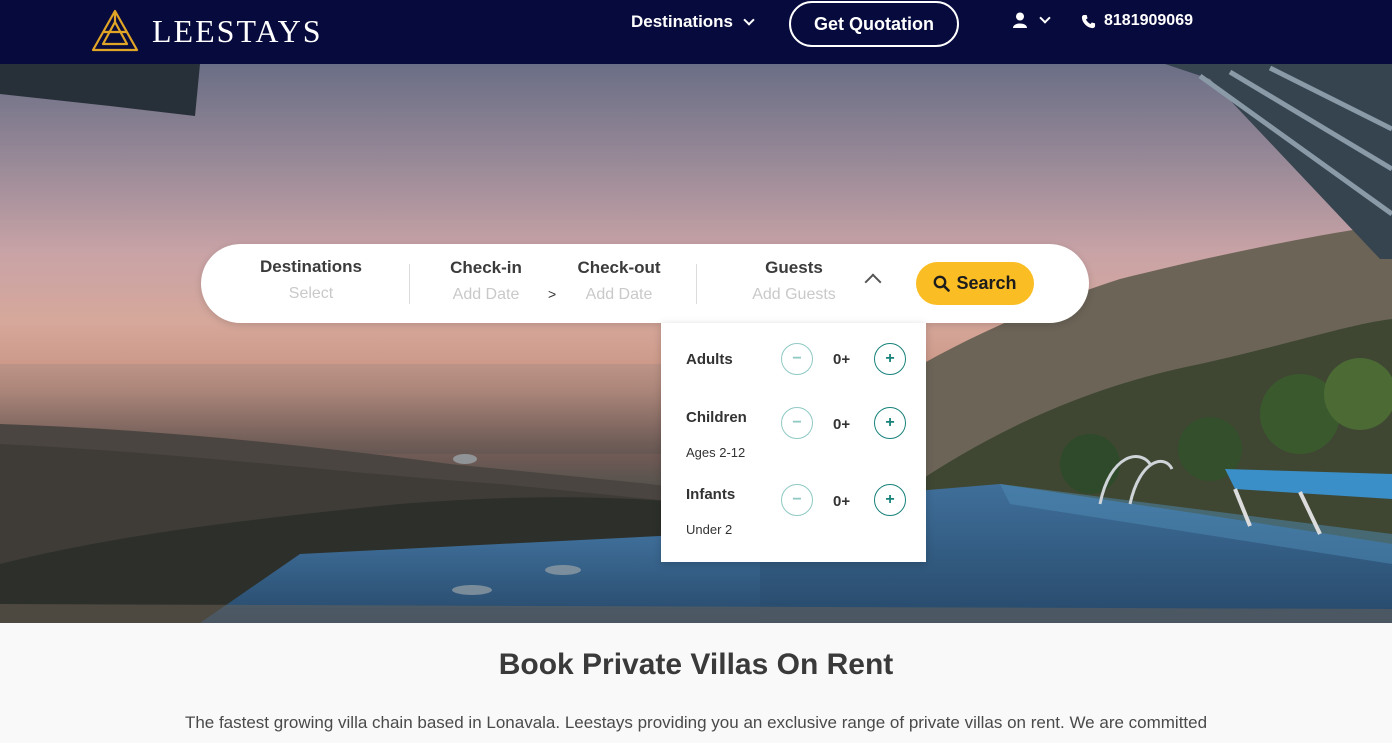  What do you see at coordinates (873, 282) in the screenshot?
I see `chevron-up-icon` at bounding box center [873, 282].